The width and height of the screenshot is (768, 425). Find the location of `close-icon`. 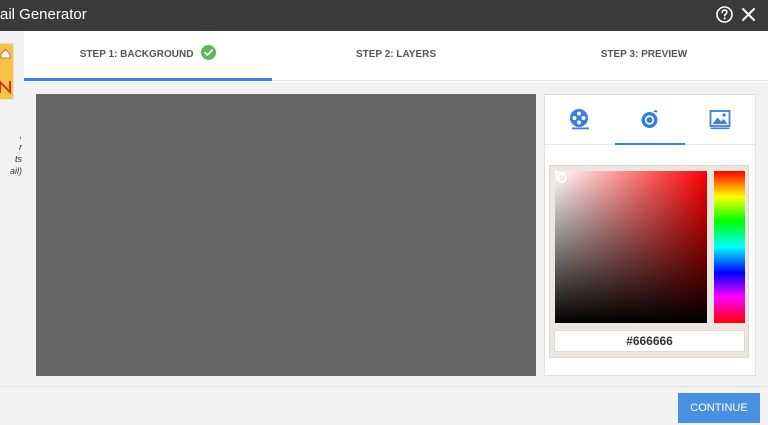

close-icon is located at coordinates (748, 14).